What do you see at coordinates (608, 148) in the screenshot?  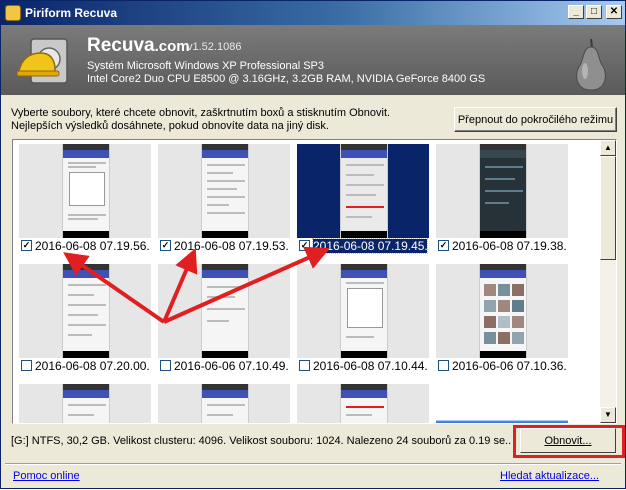 I see `scroll-up-arrow-icon: ▲` at bounding box center [608, 148].